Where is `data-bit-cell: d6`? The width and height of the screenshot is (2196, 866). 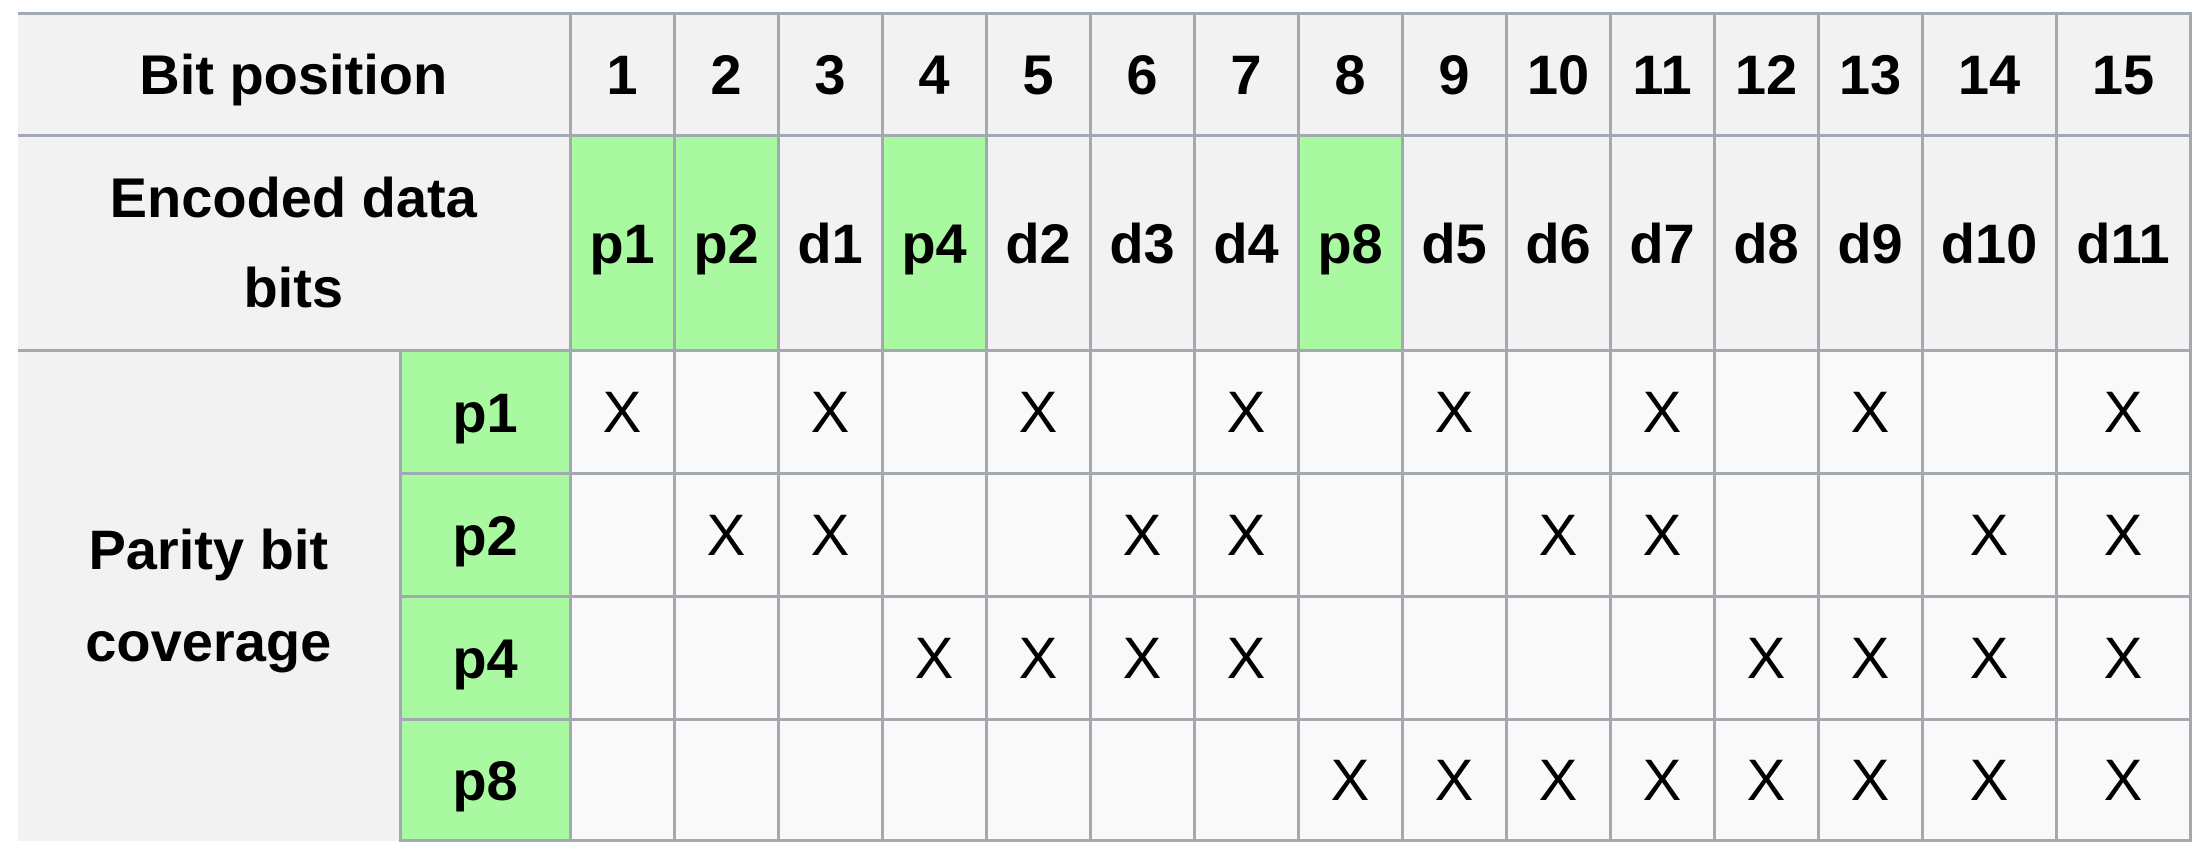
data-bit-cell: d6 is located at coordinates (1558, 243).